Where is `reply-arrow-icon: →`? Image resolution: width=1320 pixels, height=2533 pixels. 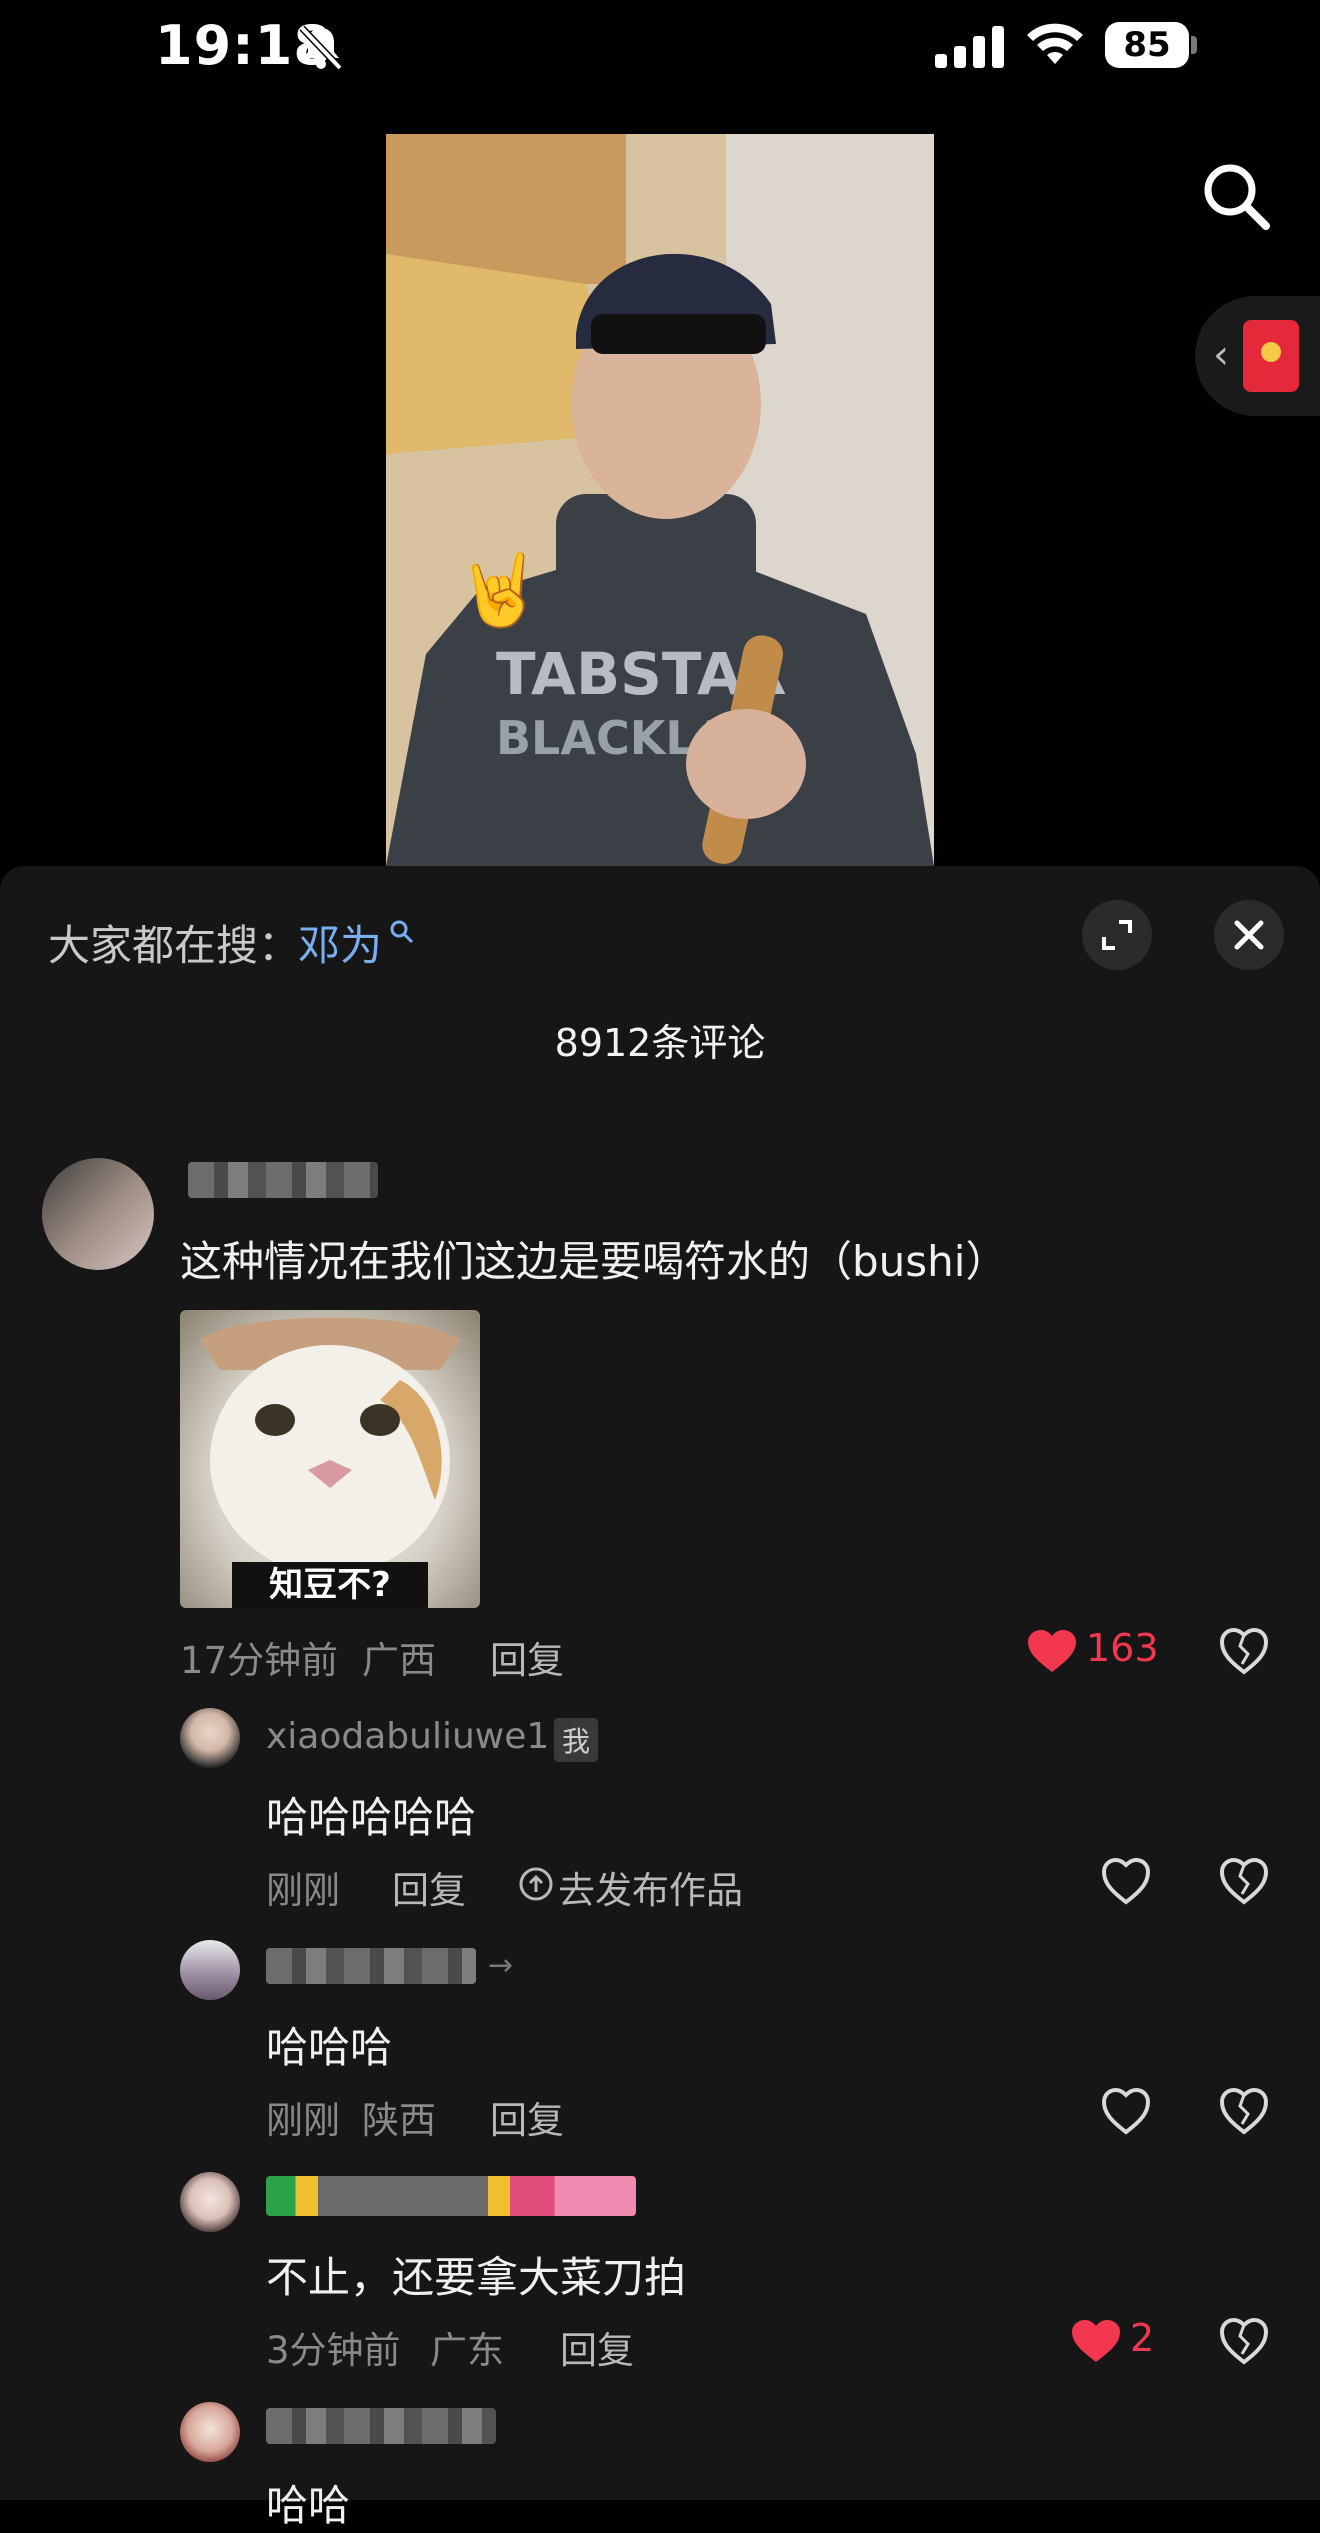 reply-arrow-icon: → is located at coordinates (501, 1965).